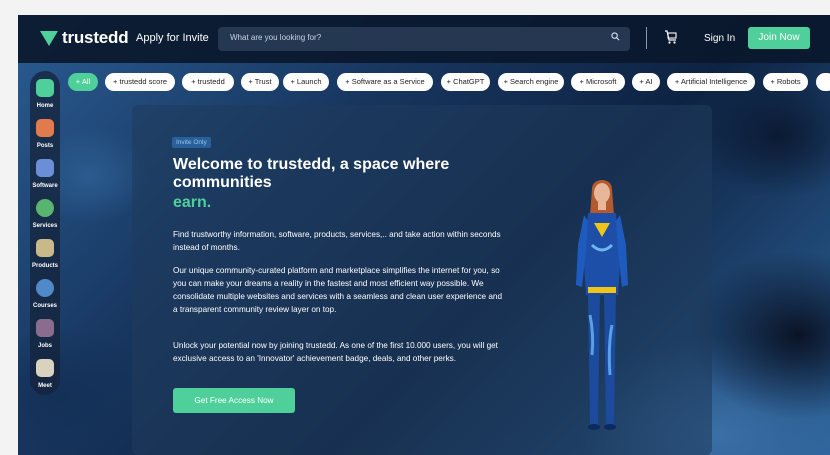 The height and width of the screenshot is (455, 830). I want to click on meet-icon, so click(45, 368).